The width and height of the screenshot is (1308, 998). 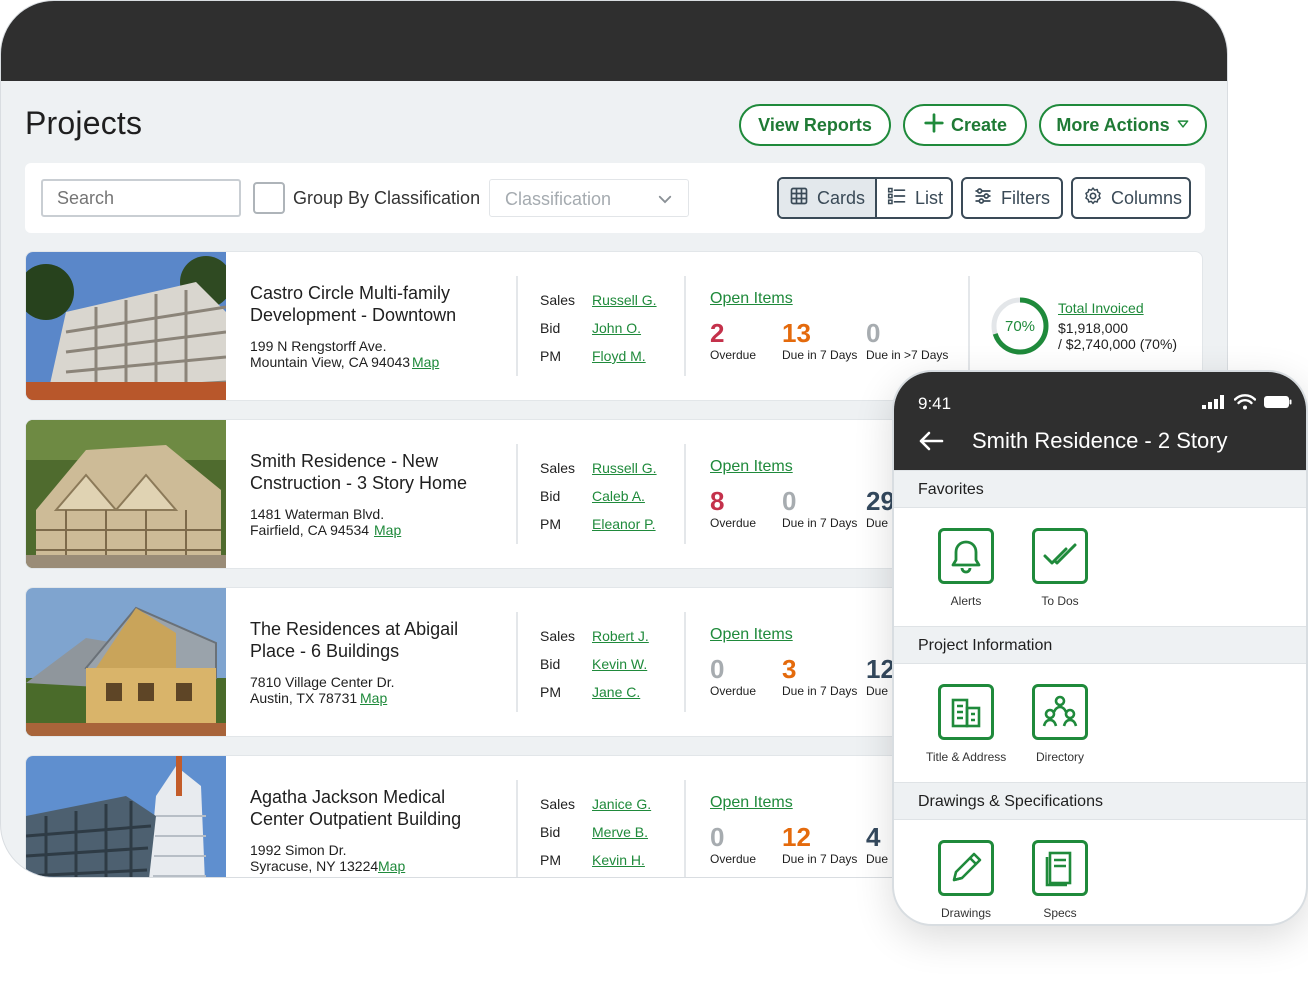 I want to click on bid-person-link: Caleb A., so click(x=618, y=496).